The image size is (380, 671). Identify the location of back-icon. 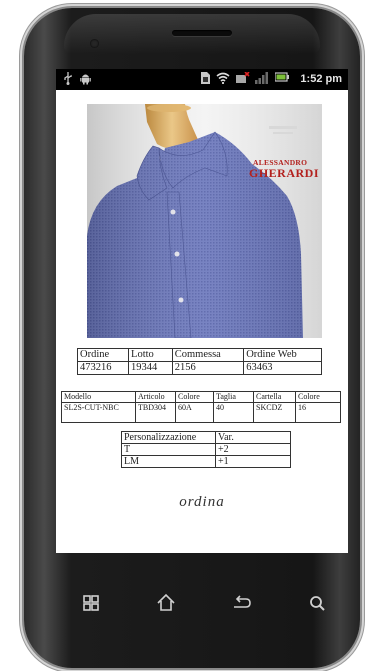
(241, 603).